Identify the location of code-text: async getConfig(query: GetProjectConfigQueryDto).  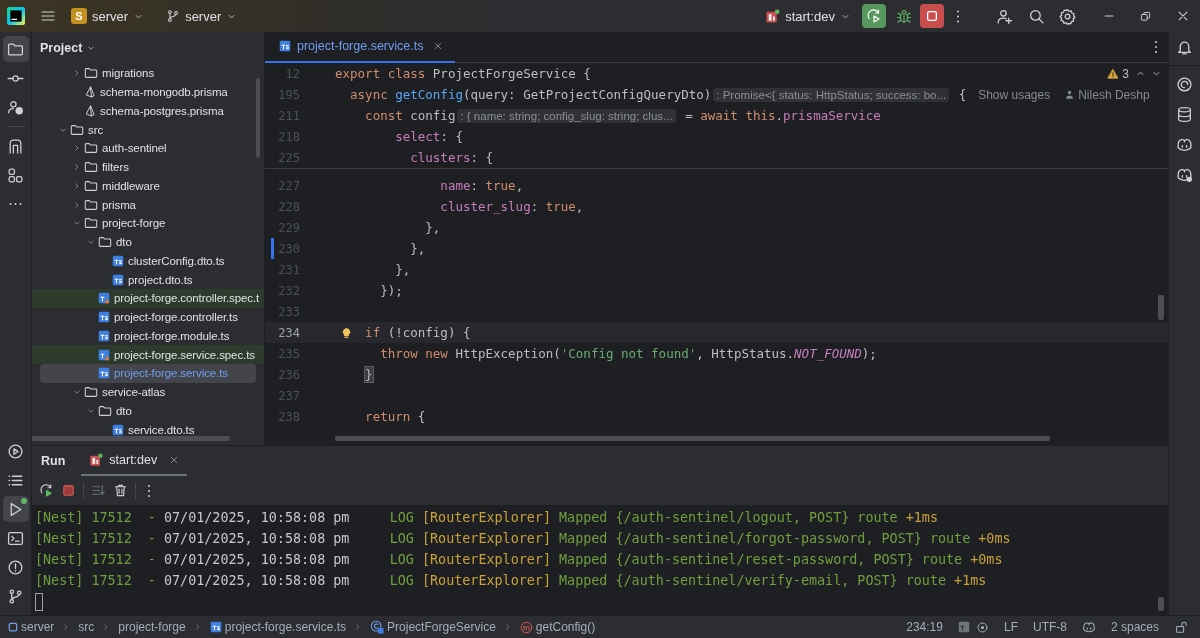
(531, 94).